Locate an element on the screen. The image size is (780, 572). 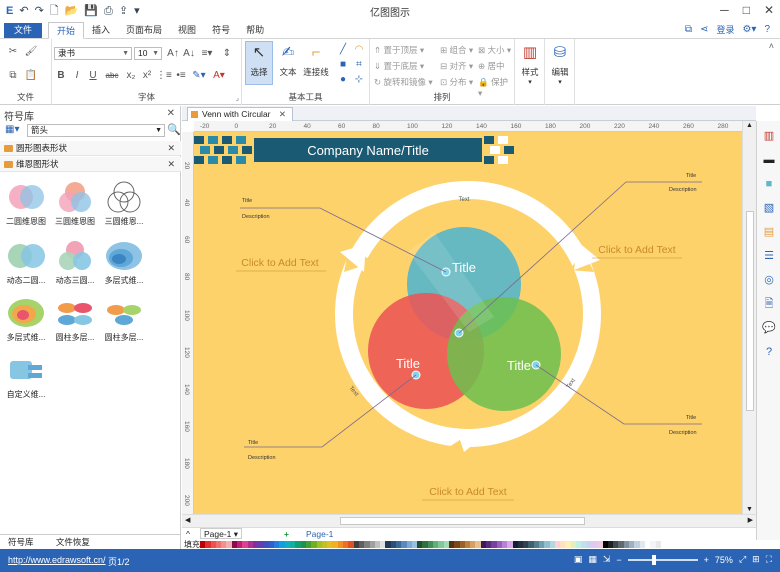
scroll-down-icon: ▼ is located at coordinates (749, 509).